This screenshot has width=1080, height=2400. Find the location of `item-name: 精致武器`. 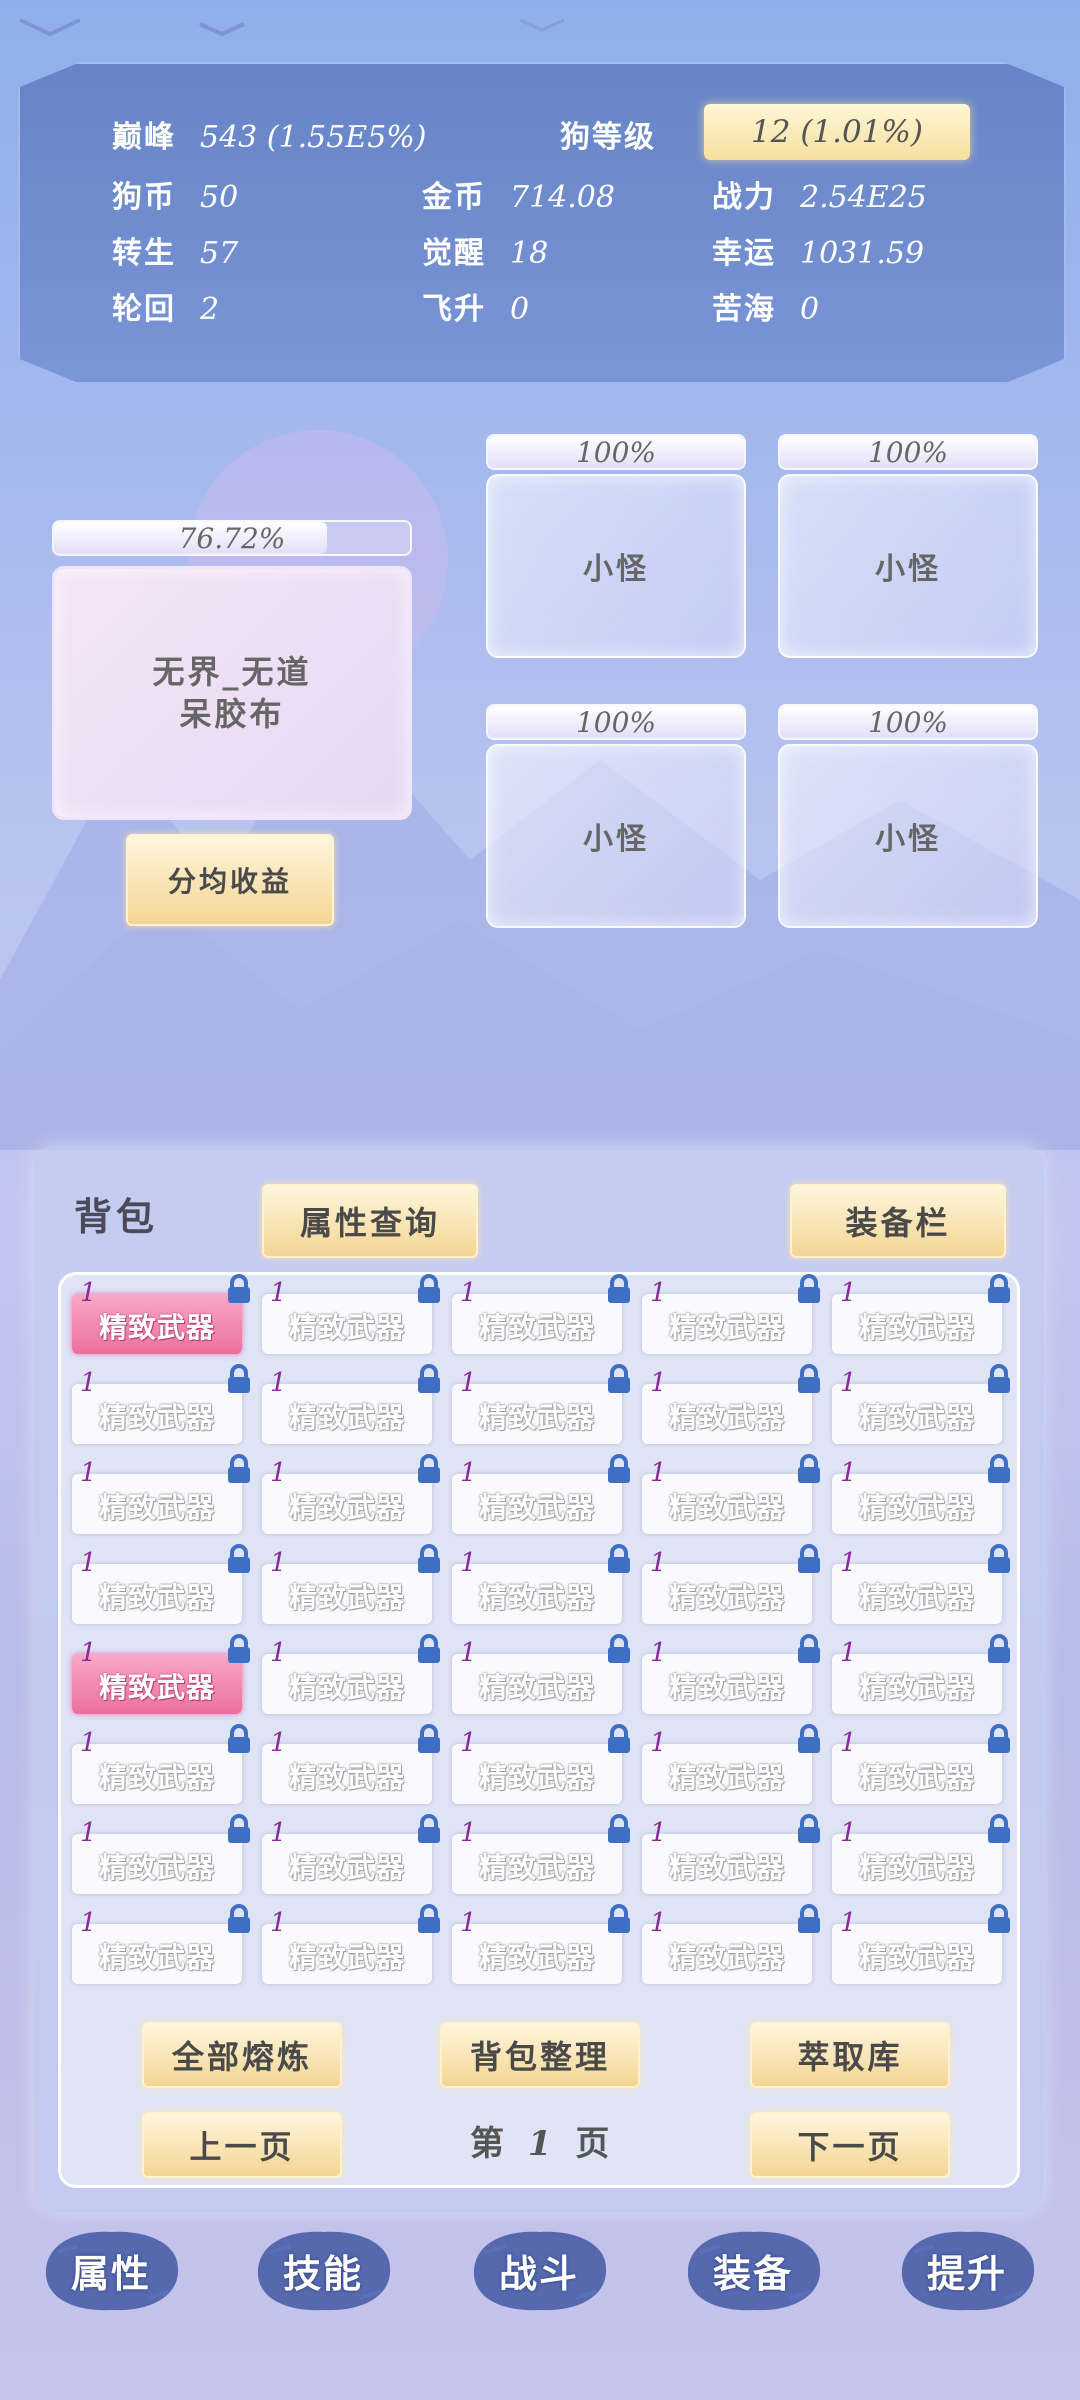

item-name: 精致武器 is located at coordinates (916, 1417).